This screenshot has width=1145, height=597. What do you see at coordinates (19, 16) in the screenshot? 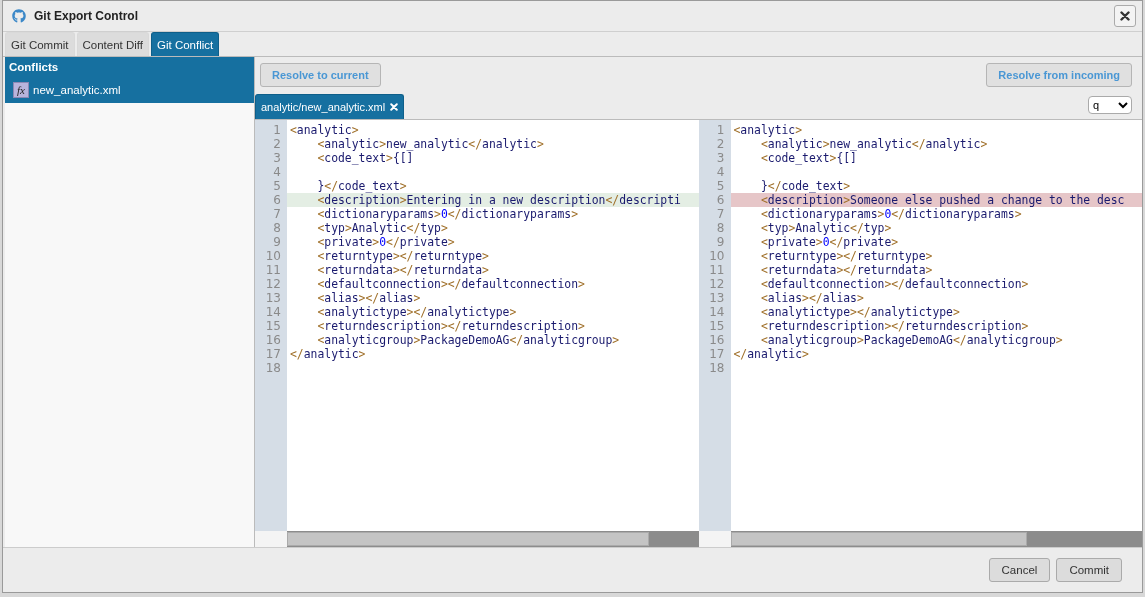
I see `github-icon` at bounding box center [19, 16].